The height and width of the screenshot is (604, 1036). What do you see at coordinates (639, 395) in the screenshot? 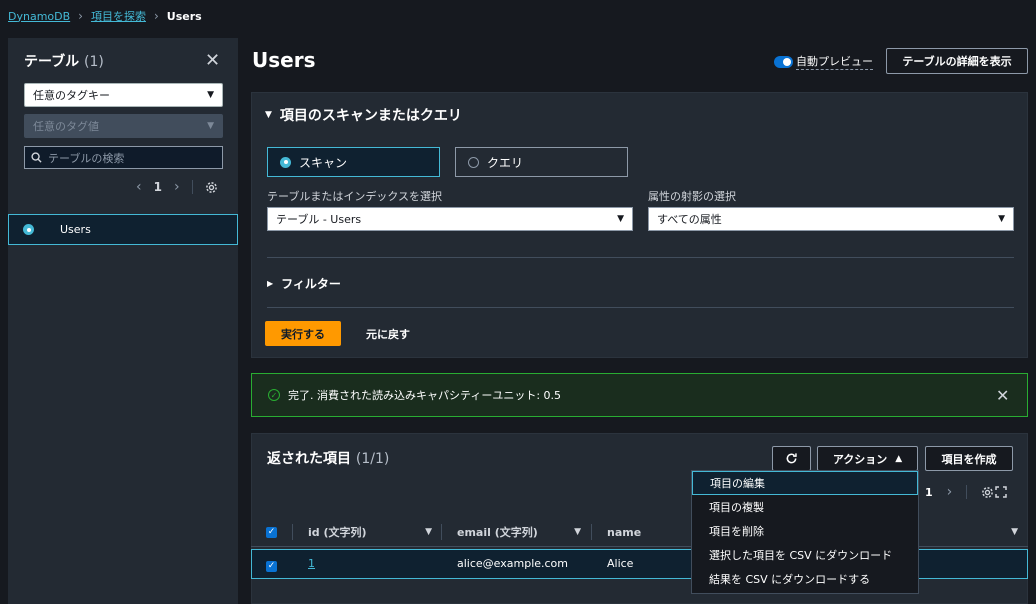
I see `success-alert: ✓ 完了. 消費された読み込みキャパシティーユニット: 0.5` at bounding box center [639, 395].